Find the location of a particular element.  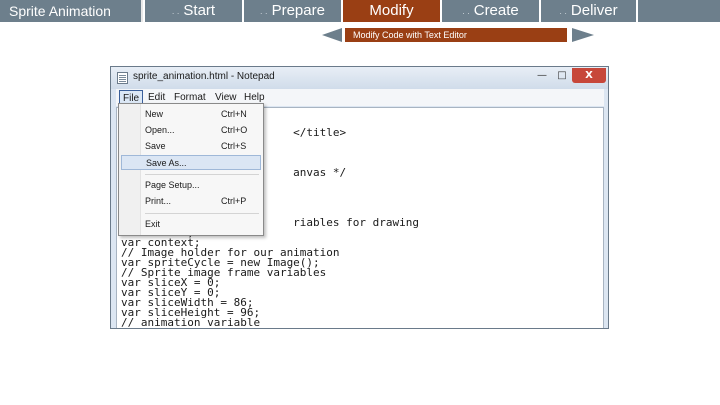

next-arrow-icon is located at coordinates (583, 35).